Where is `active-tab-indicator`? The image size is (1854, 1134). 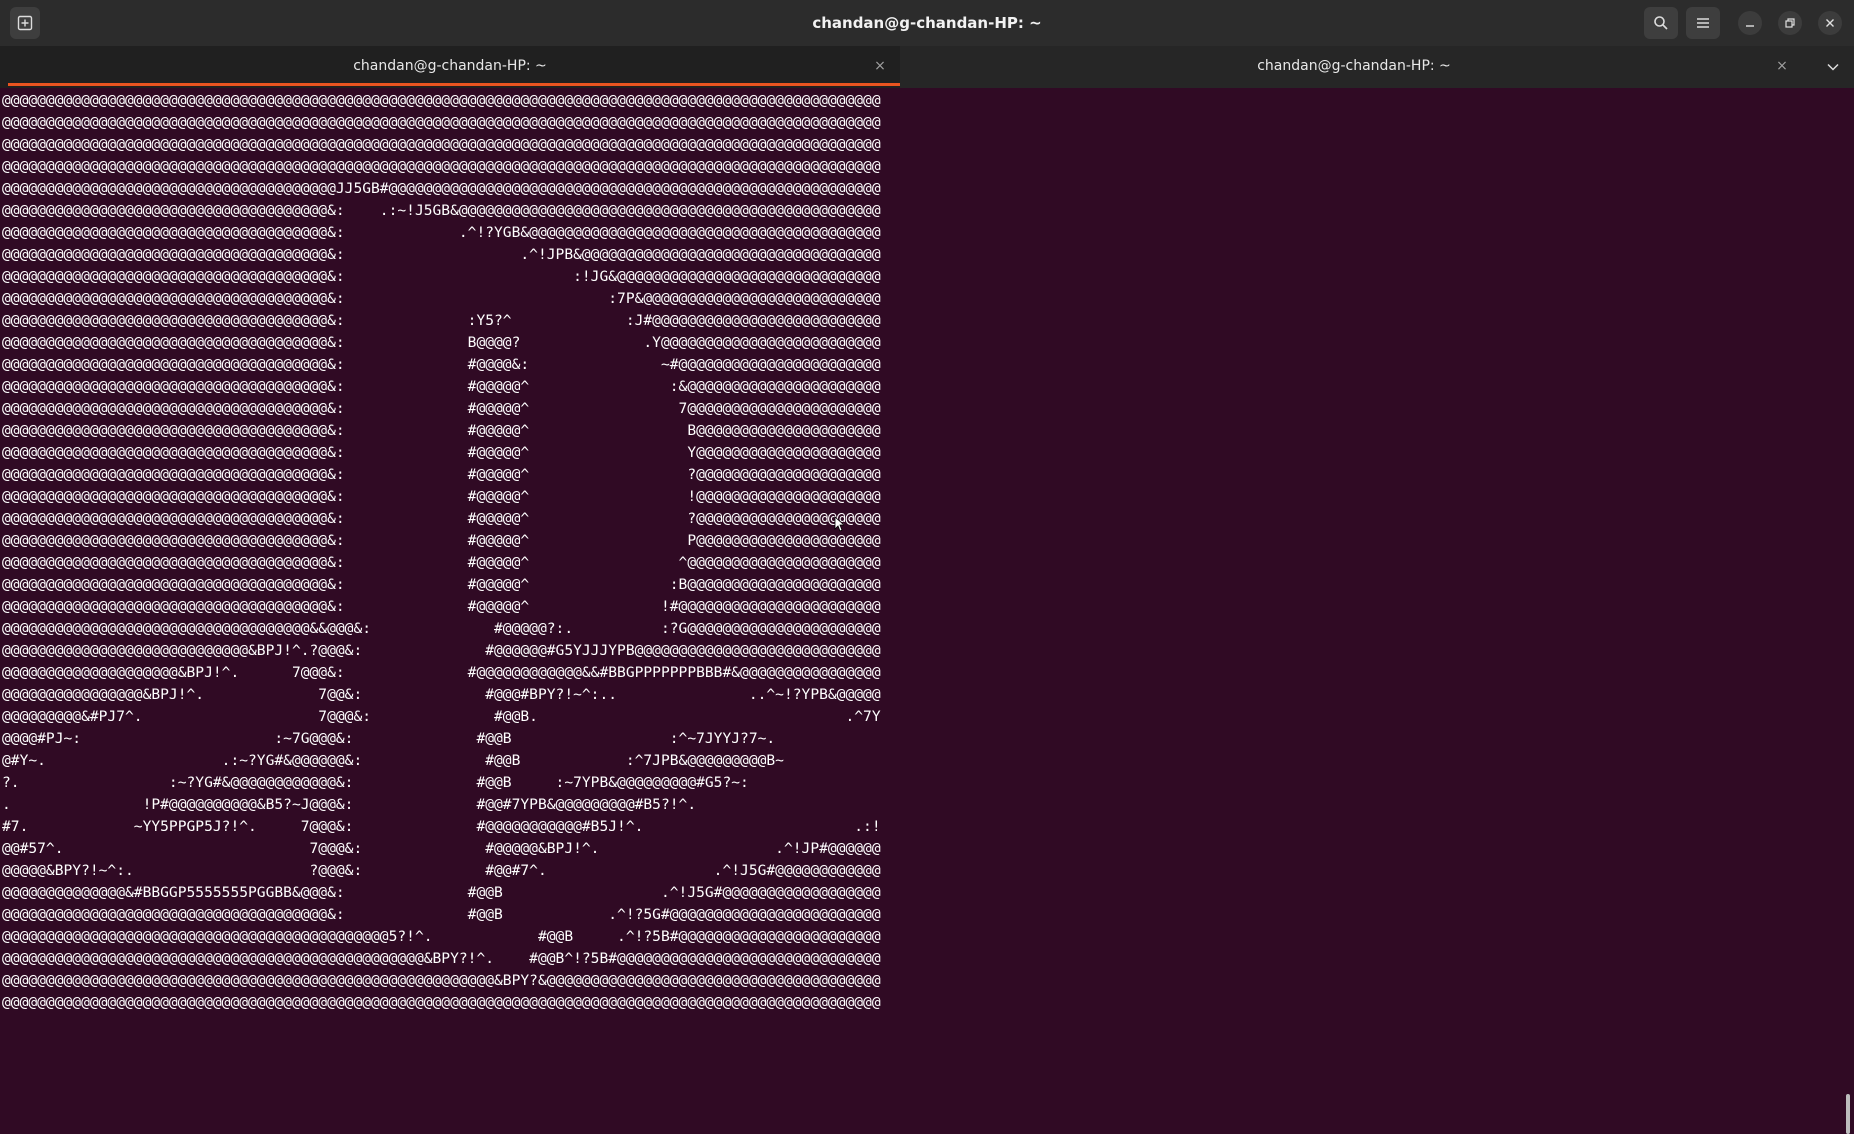 active-tab-indicator is located at coordinates (454, 84).